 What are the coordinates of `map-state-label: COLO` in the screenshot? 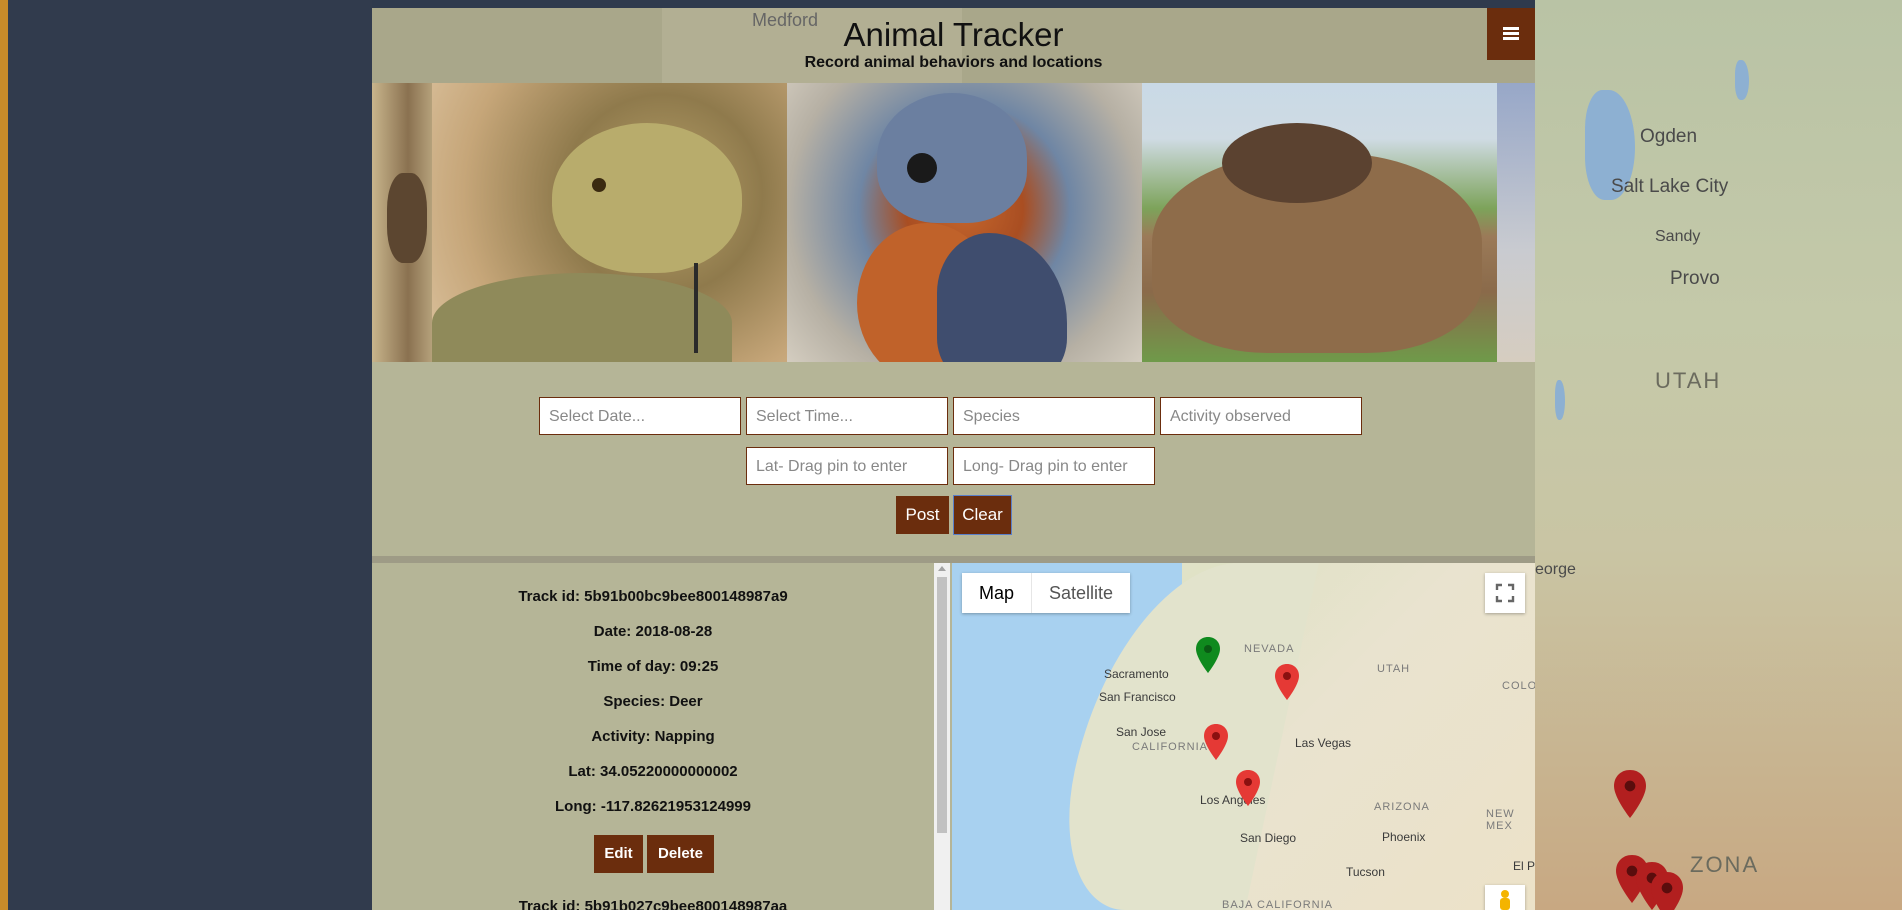 It's located at (1518, 686).